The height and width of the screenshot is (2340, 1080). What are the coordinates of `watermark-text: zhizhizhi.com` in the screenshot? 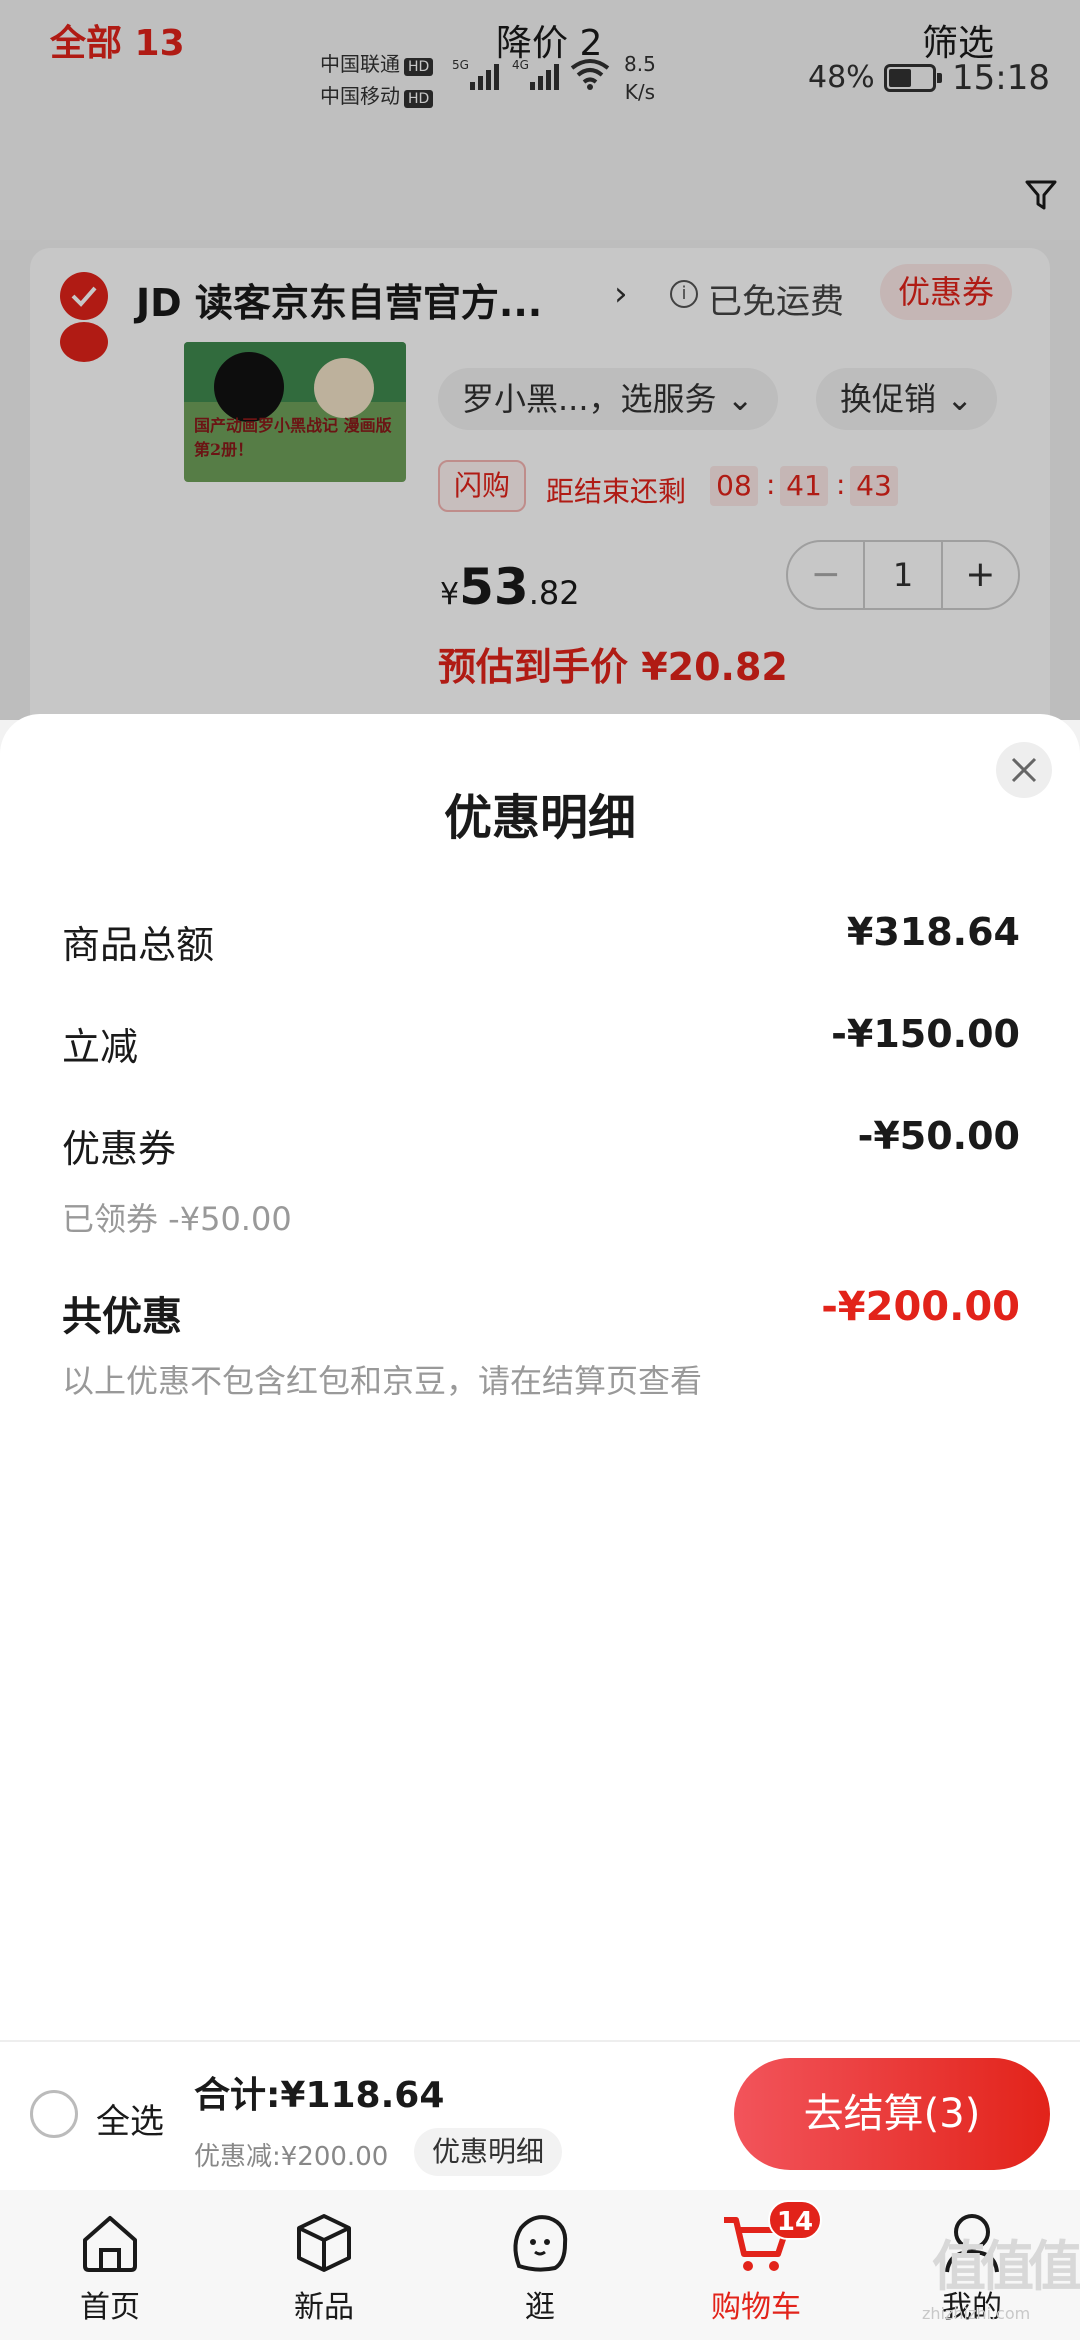 It's located at (976, 2313).